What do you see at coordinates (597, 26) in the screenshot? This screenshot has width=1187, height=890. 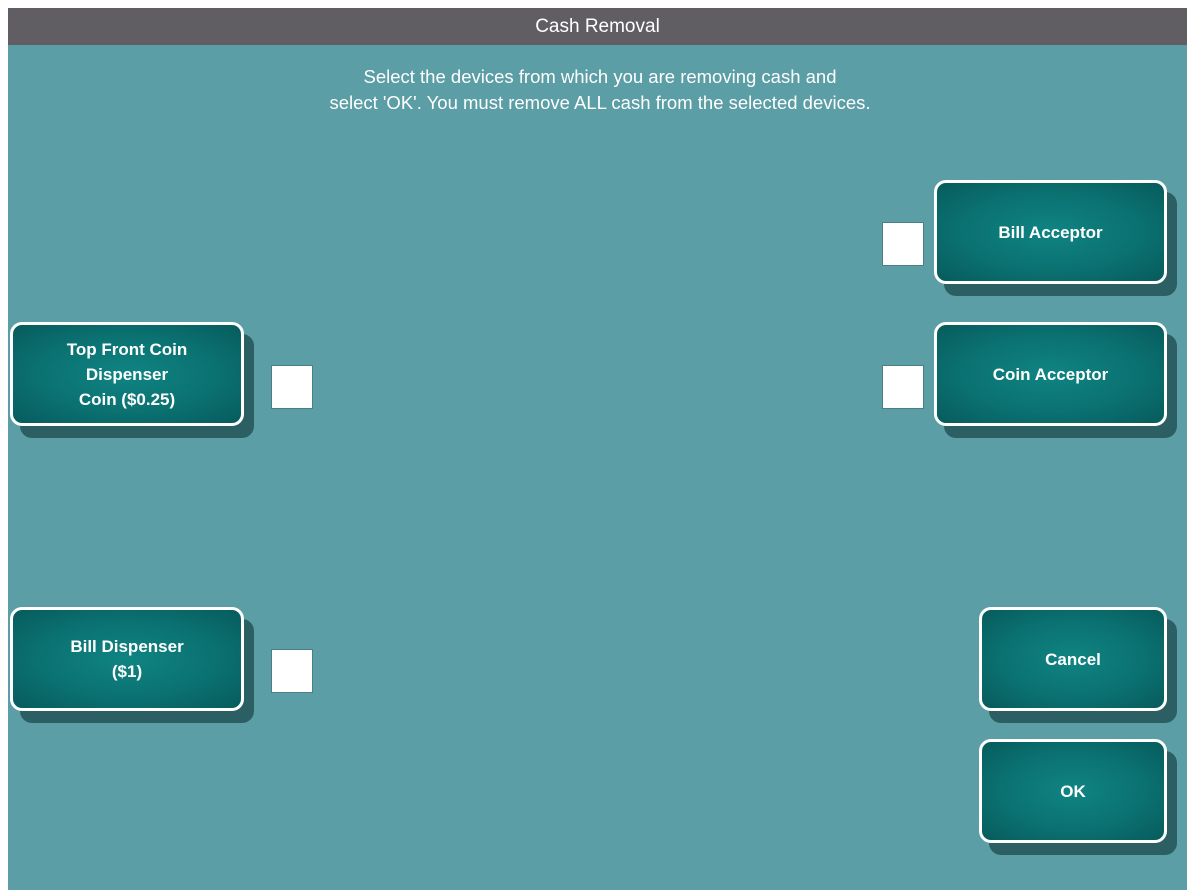 I see `window-title: Cash Removal` at bounding box center [597, 26].